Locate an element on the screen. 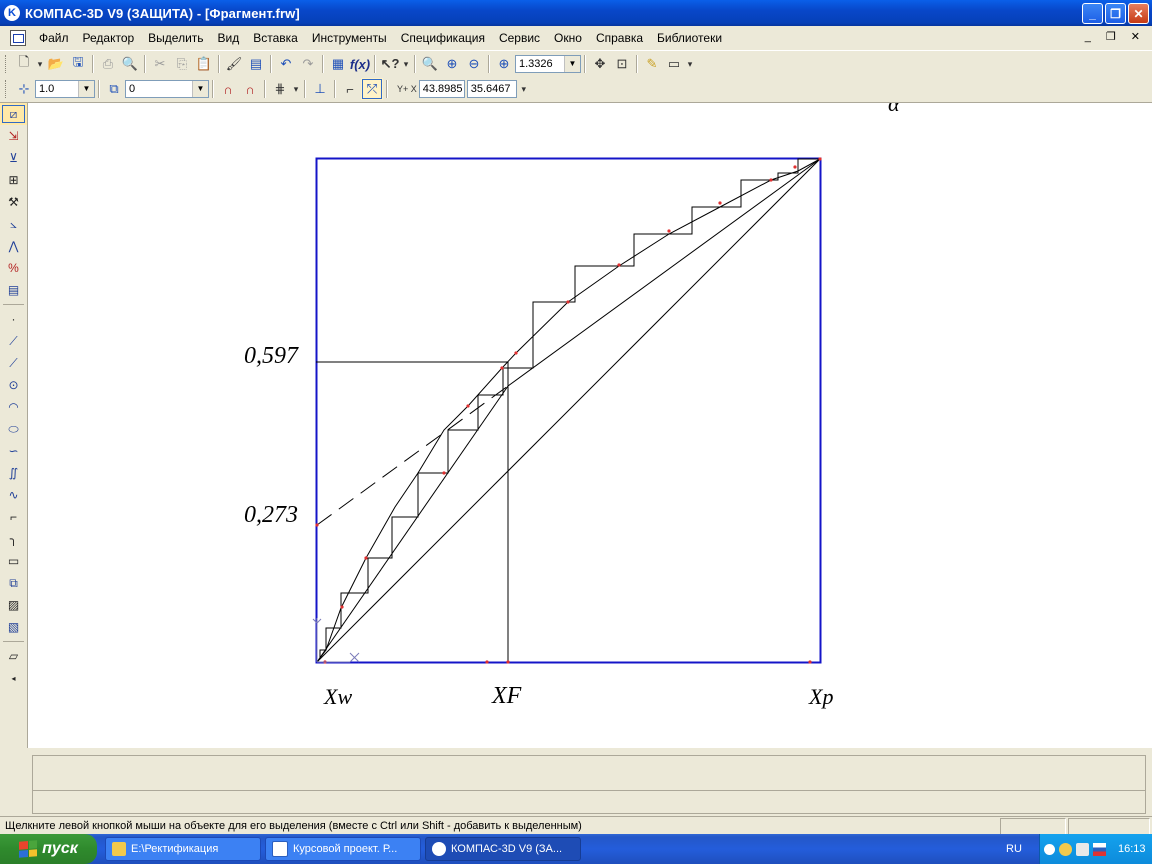  copy-icon: ⎘ is located at coordinates (182, 64).